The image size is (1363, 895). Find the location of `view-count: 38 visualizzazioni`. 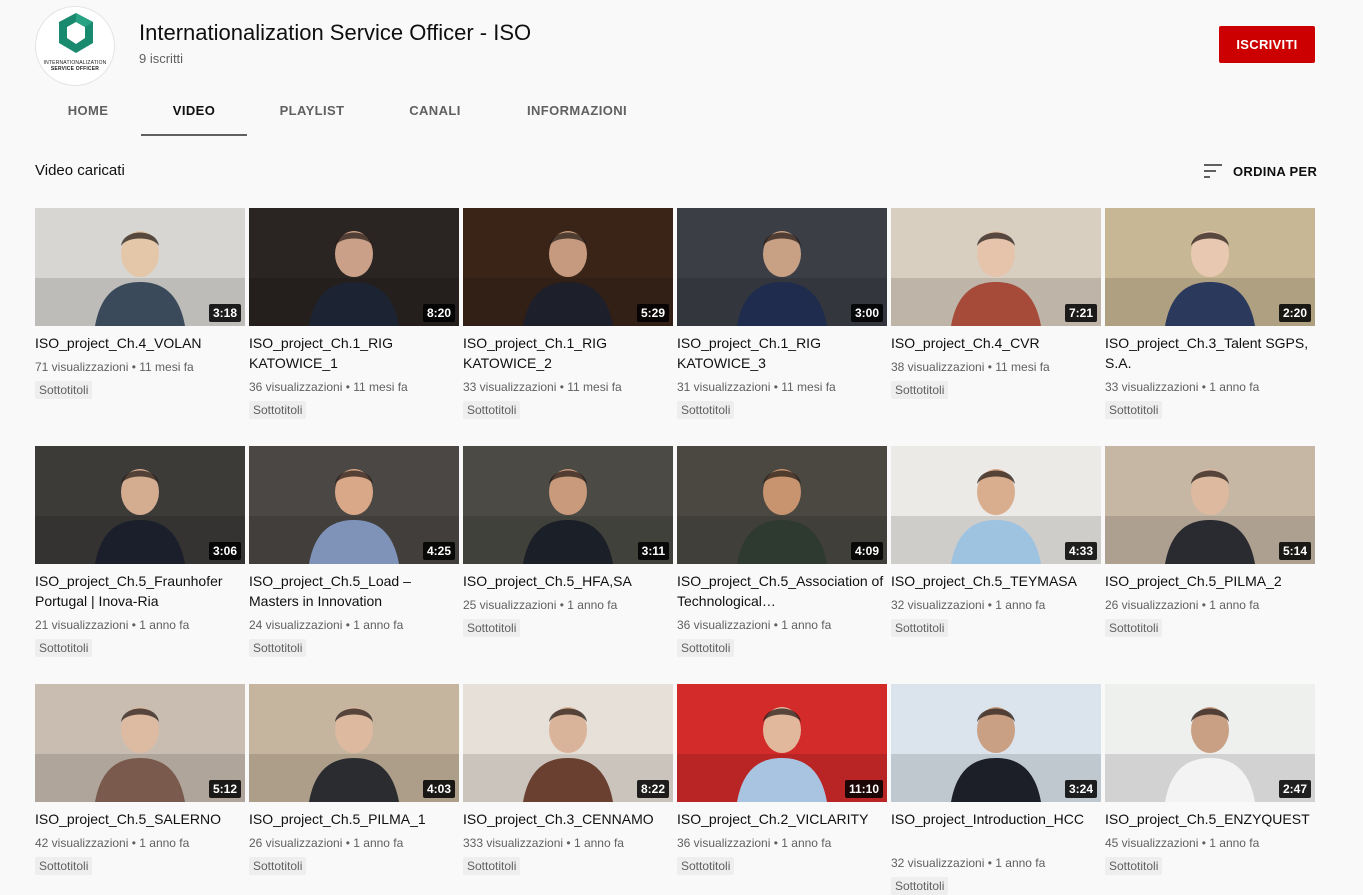

view-count: 38 visualizzazioni is located at coordinates (938, 367).